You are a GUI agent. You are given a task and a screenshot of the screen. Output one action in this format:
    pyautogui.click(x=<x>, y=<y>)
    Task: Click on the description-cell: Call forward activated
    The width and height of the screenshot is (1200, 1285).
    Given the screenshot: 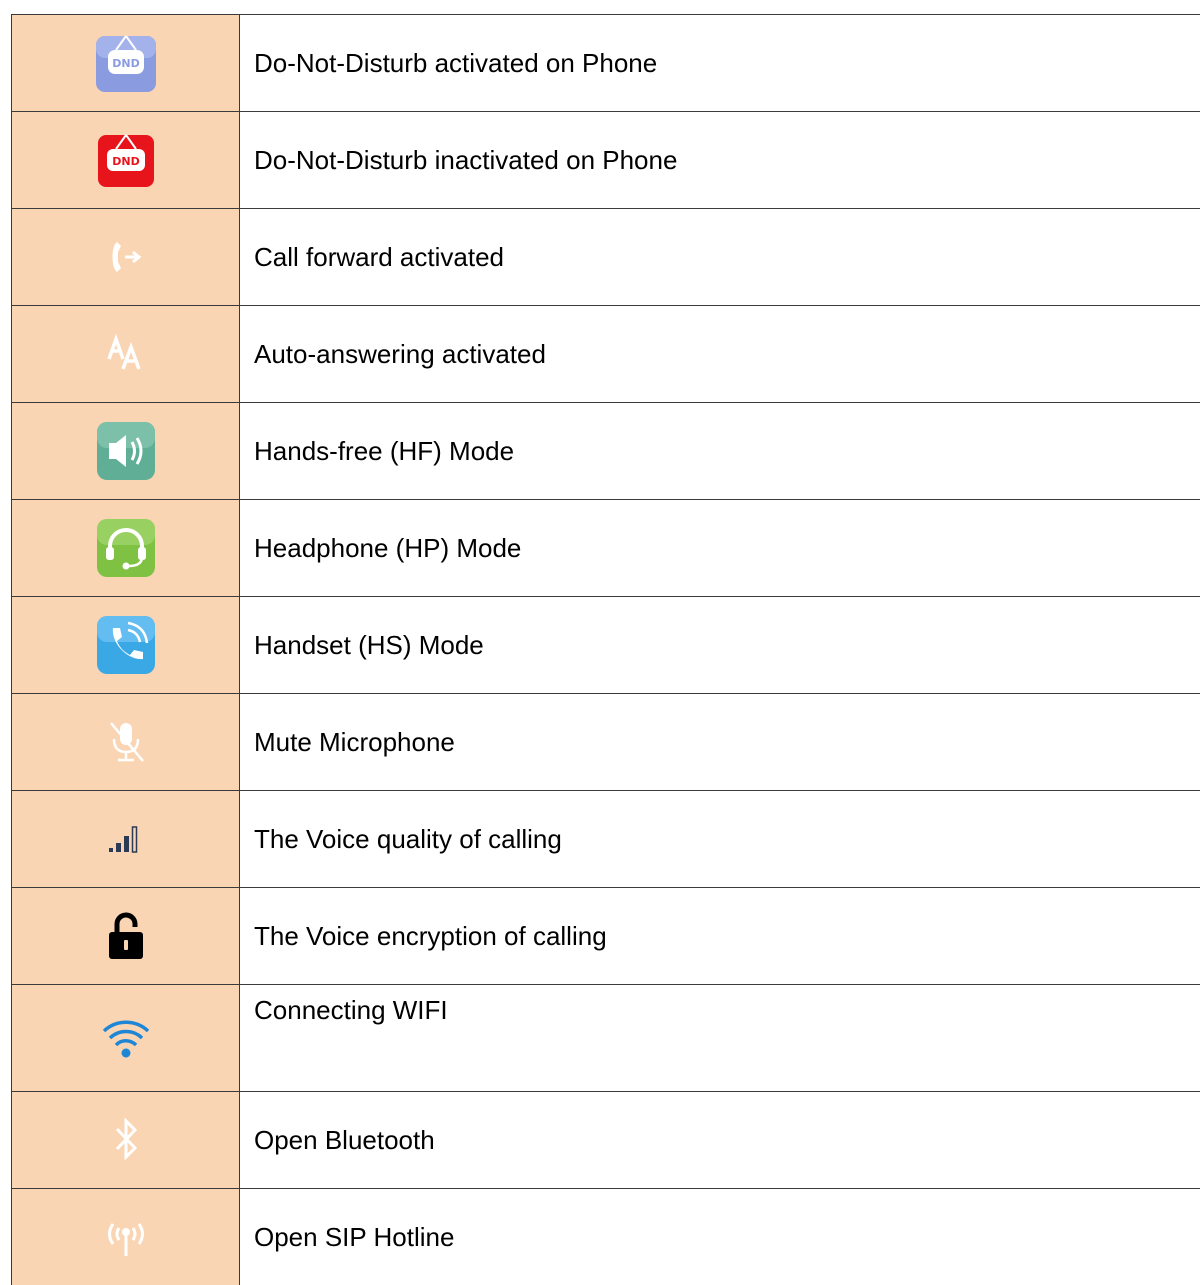 What is the action you would take?
    pyautogui.click(x=720, y=257)
    